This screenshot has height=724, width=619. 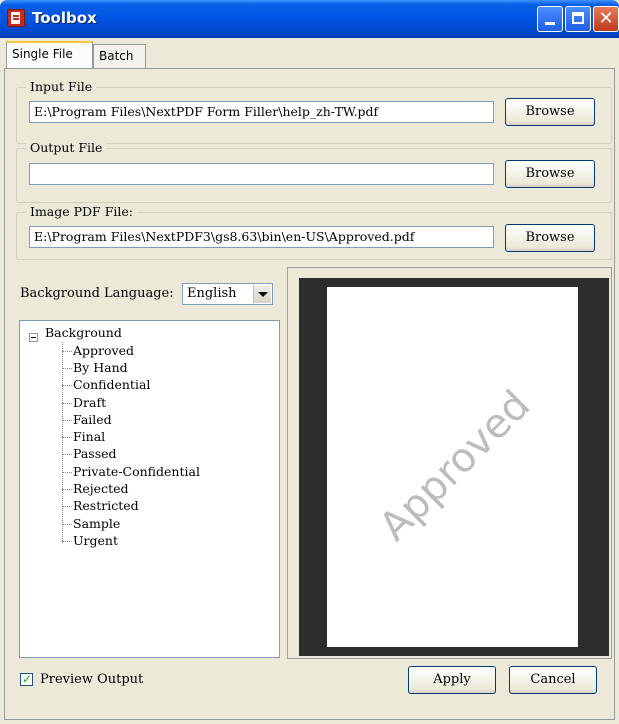 I want to click on input-file-legend: Input File, so click(x=61, y=86).